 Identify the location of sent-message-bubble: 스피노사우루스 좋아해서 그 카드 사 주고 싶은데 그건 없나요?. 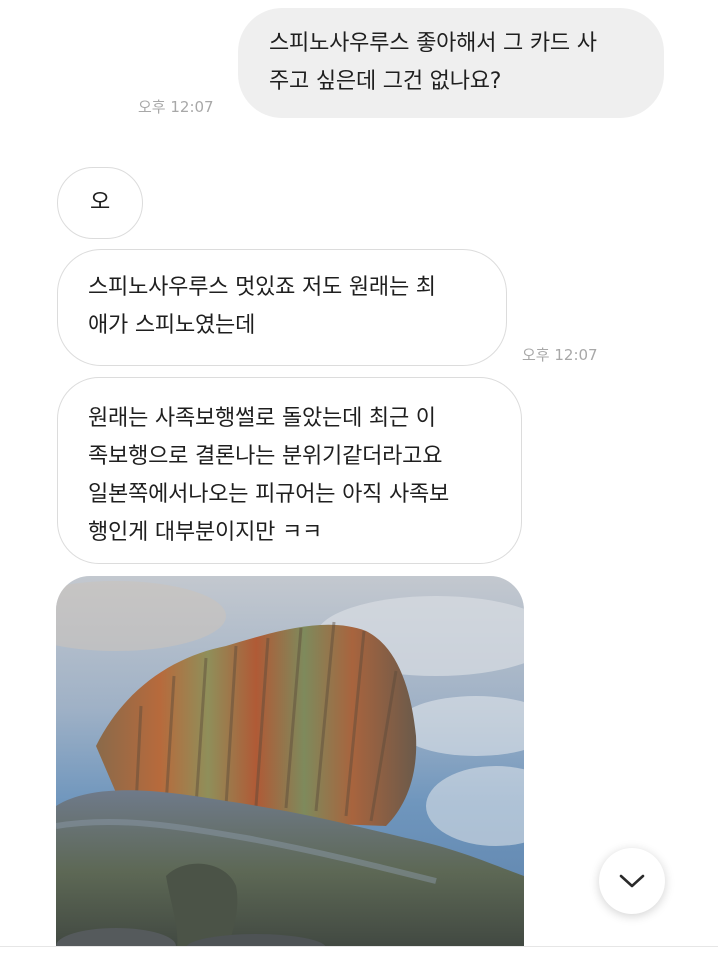
(451, 63).